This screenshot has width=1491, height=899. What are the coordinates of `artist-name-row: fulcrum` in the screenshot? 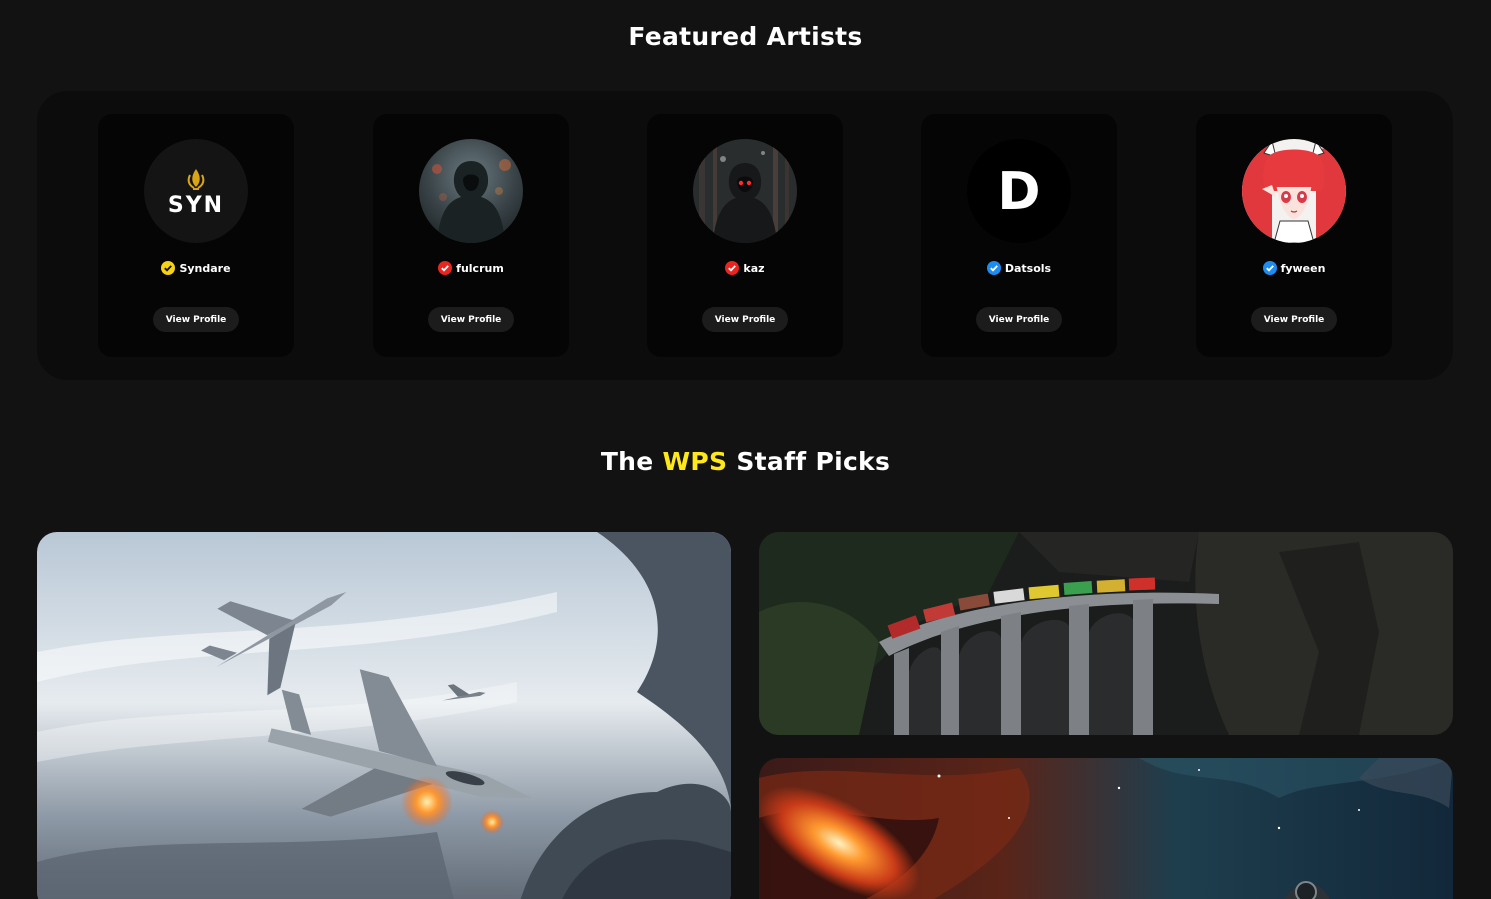 It's located at (471, 268).